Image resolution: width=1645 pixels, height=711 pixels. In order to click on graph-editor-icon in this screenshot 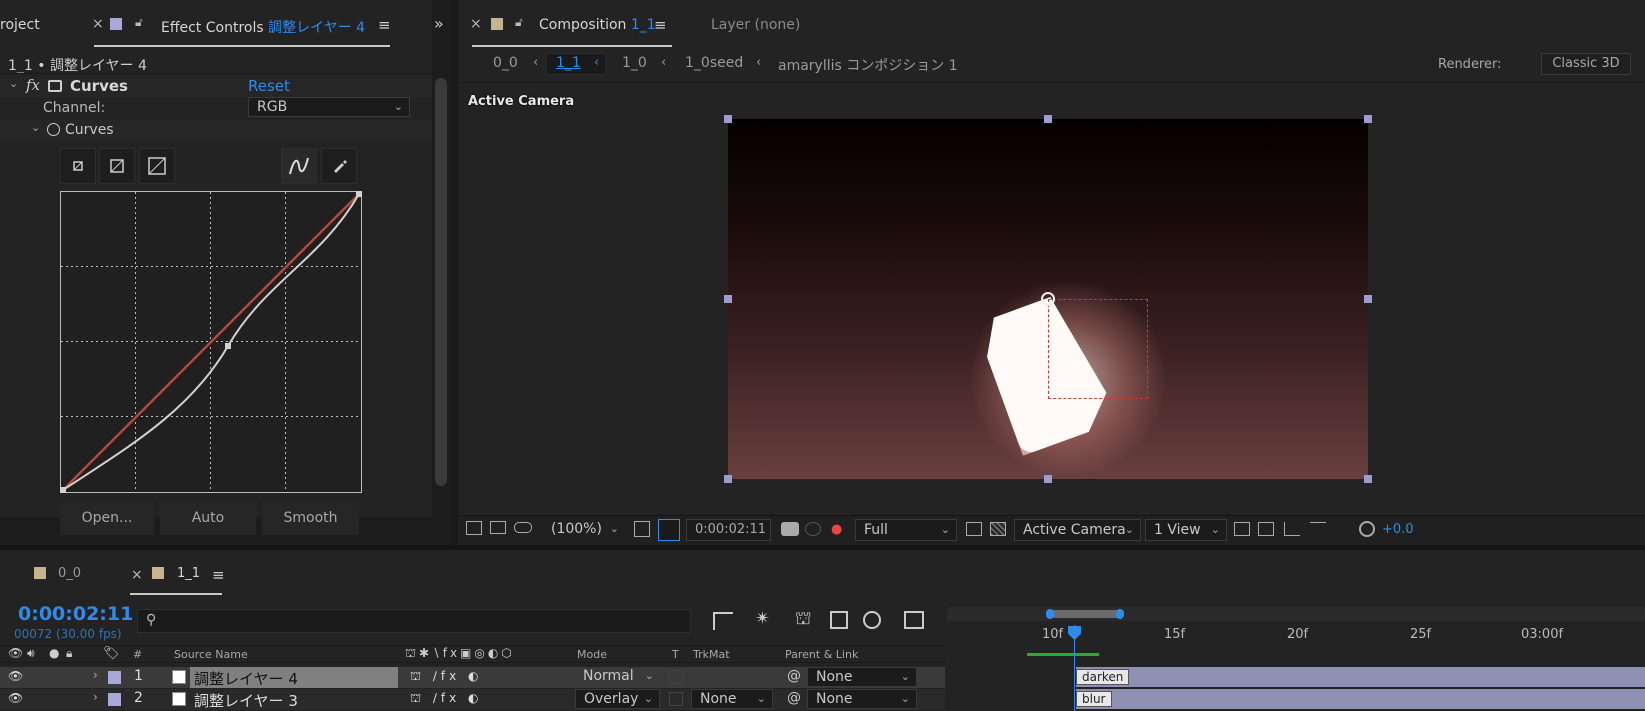, I will do `click(914, 620)`.